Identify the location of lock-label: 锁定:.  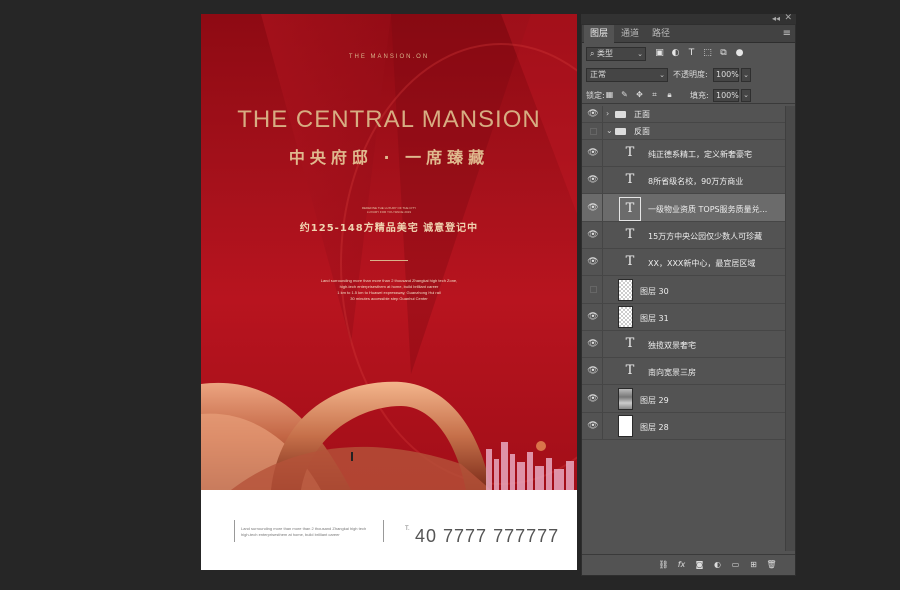
(595, 95).